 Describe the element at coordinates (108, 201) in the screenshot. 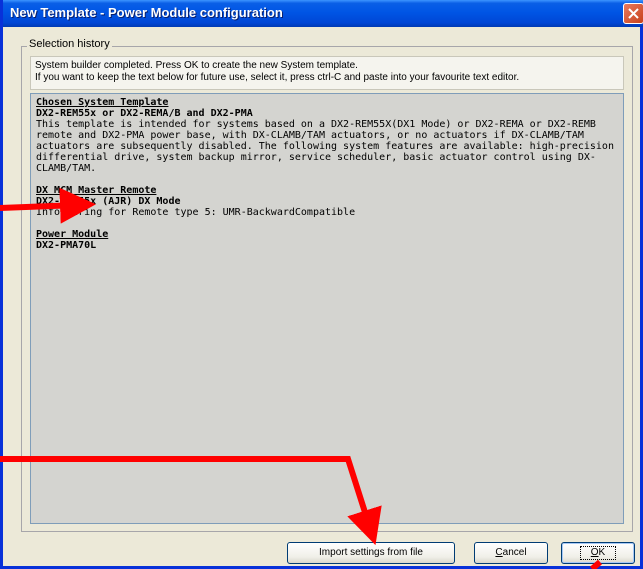

I see `remote-name: DX2-REM55x (AJR) DX Mode` at that location.